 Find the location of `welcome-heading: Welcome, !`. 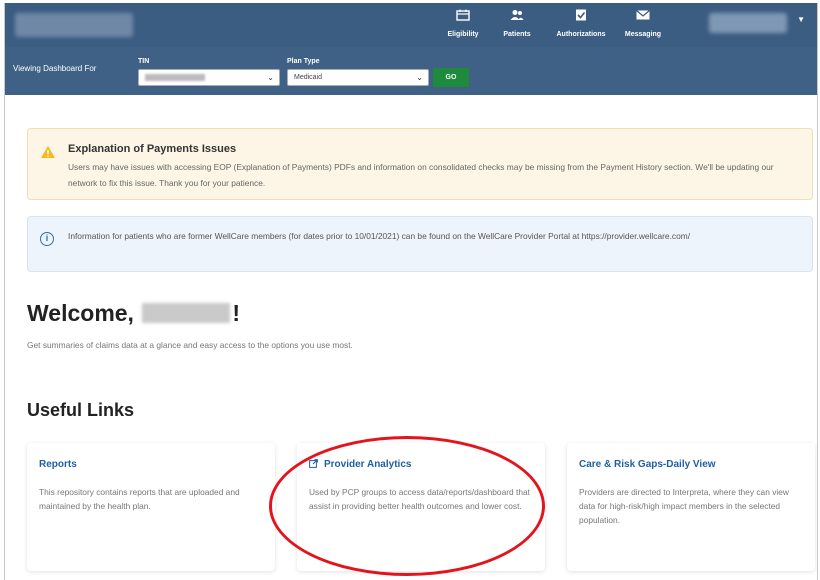

welcome-heading: Welcome, ! is located at coordinates (133, 313).